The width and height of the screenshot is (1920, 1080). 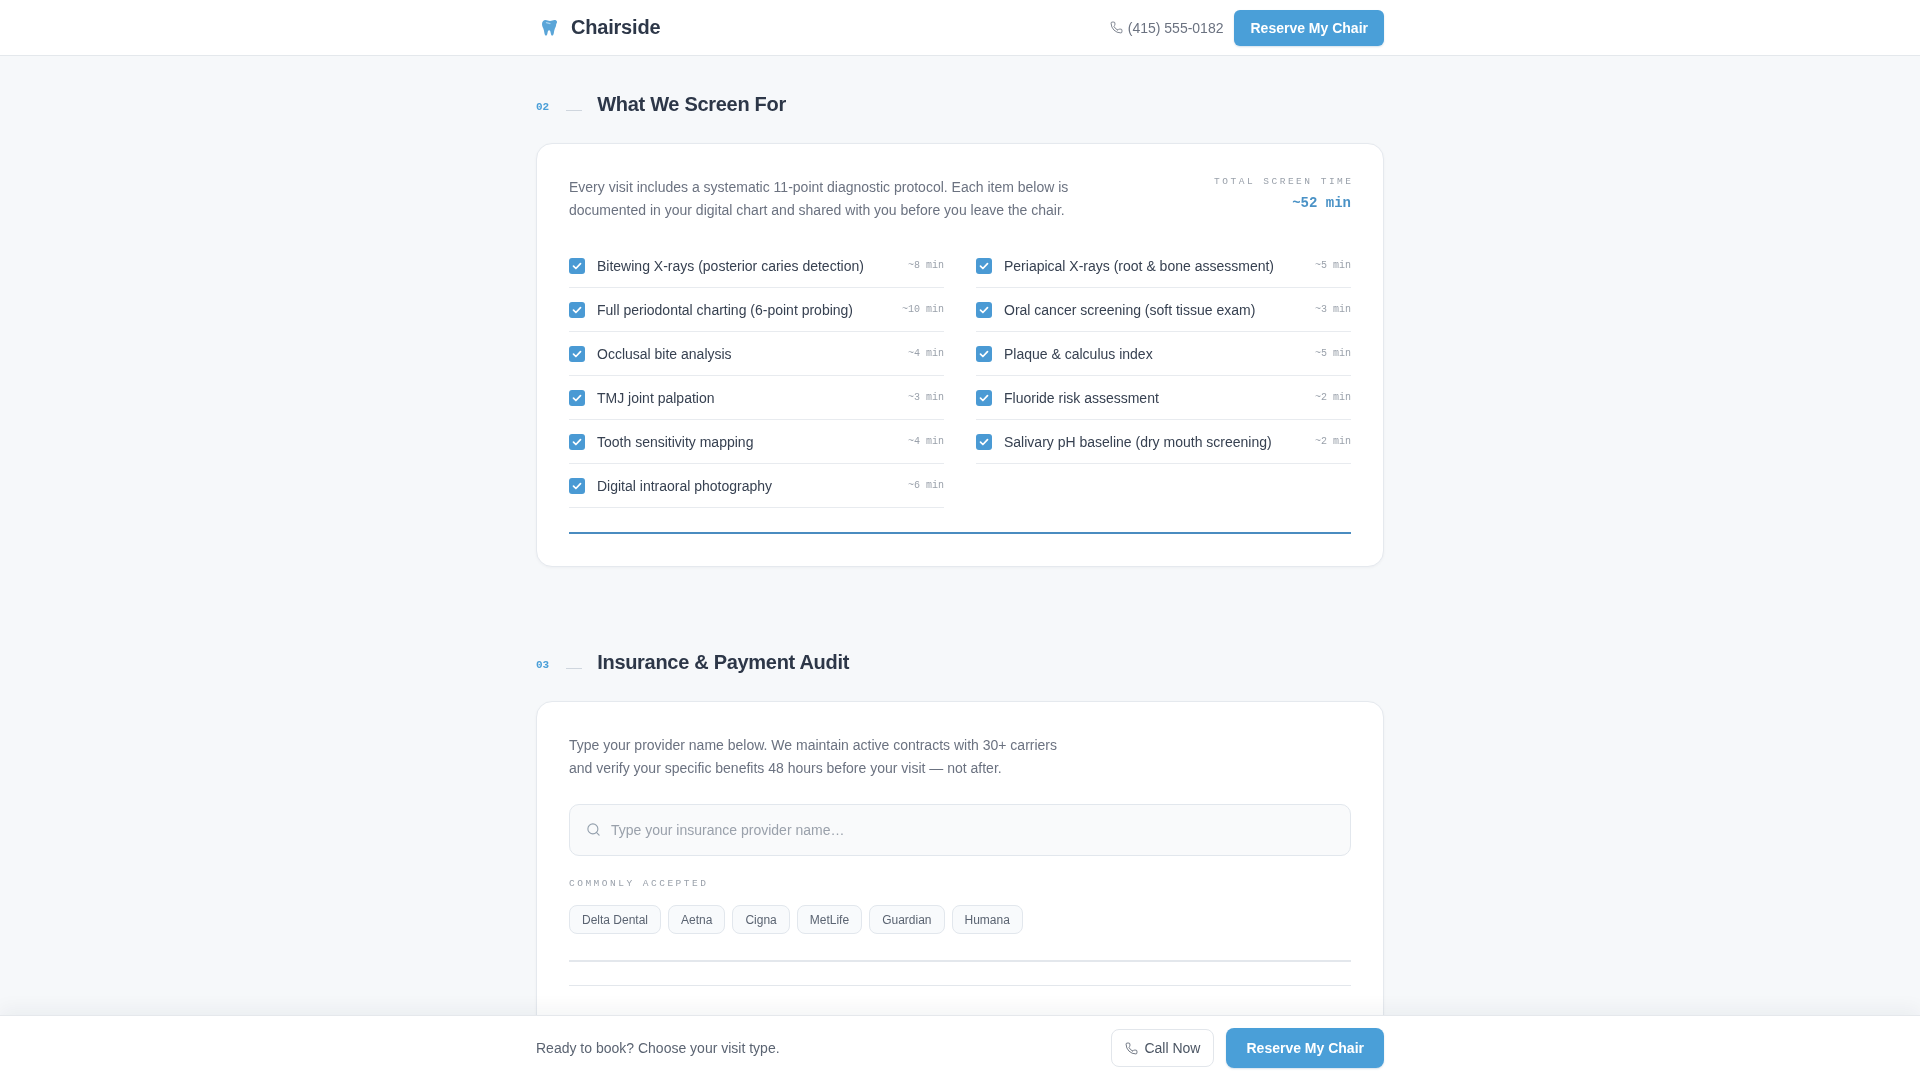 I want to click on phone-link: (415) 555-0182, so click(x=1166, y=27).